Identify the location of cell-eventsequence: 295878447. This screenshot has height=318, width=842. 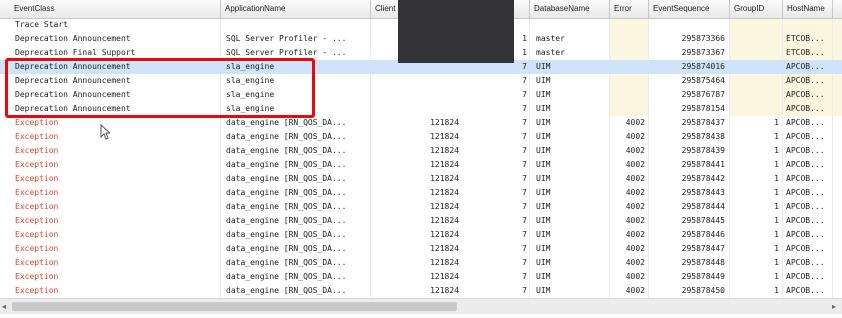
(703, 248).